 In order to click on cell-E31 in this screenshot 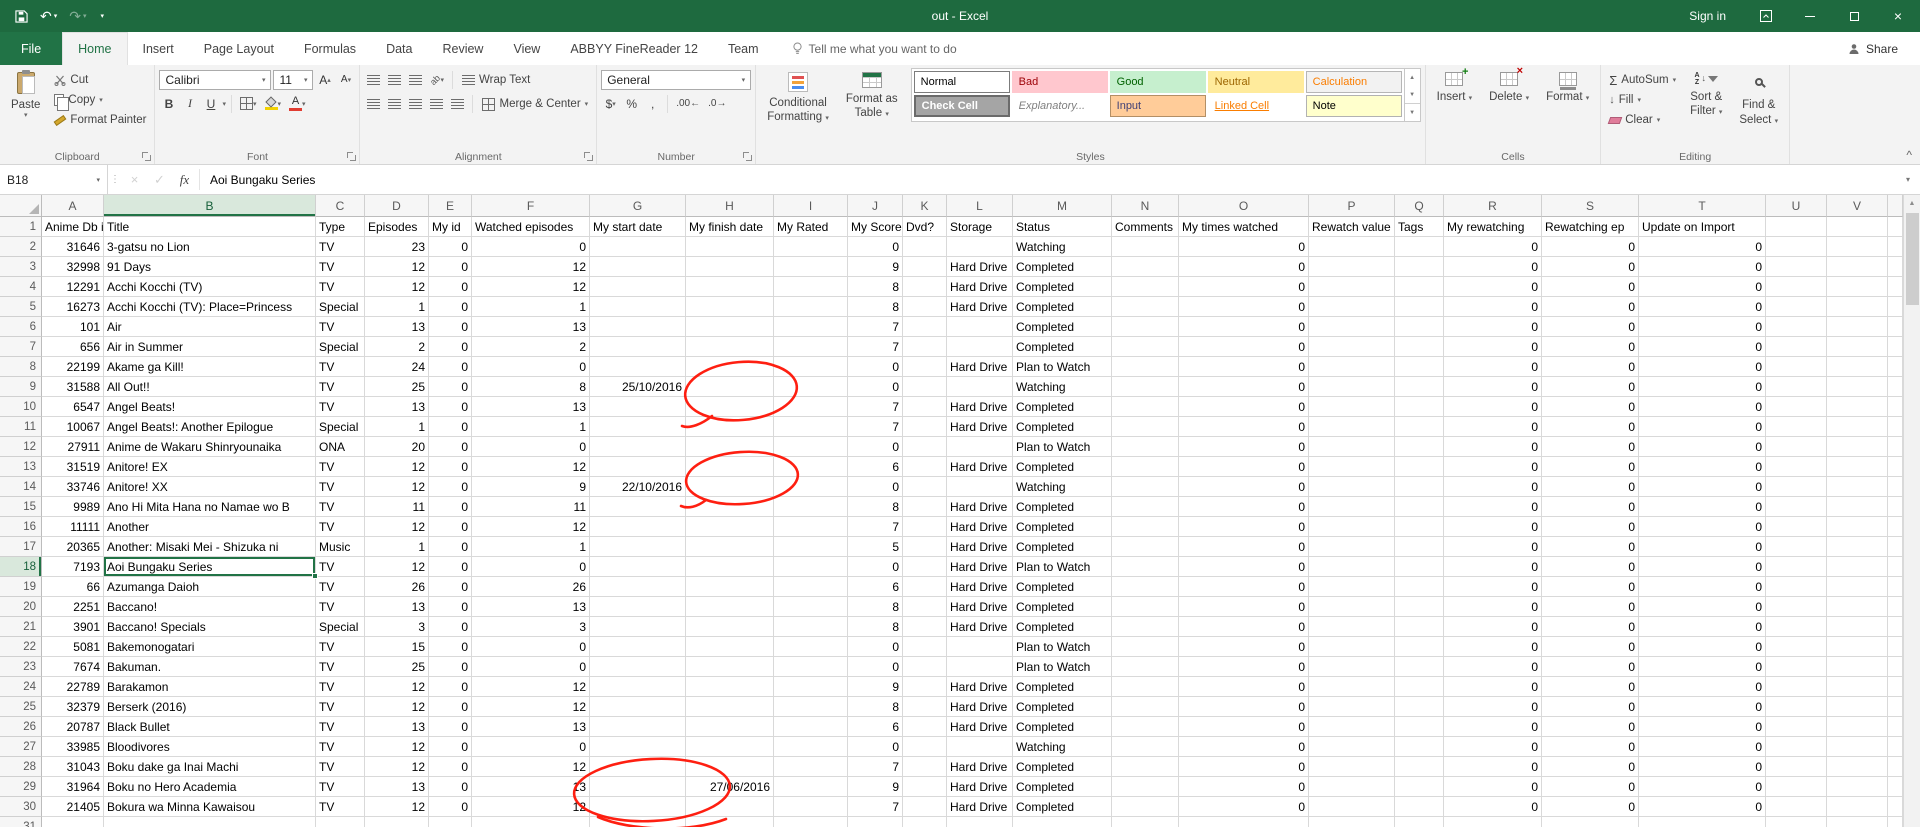, I will do `click(450, 822)`.